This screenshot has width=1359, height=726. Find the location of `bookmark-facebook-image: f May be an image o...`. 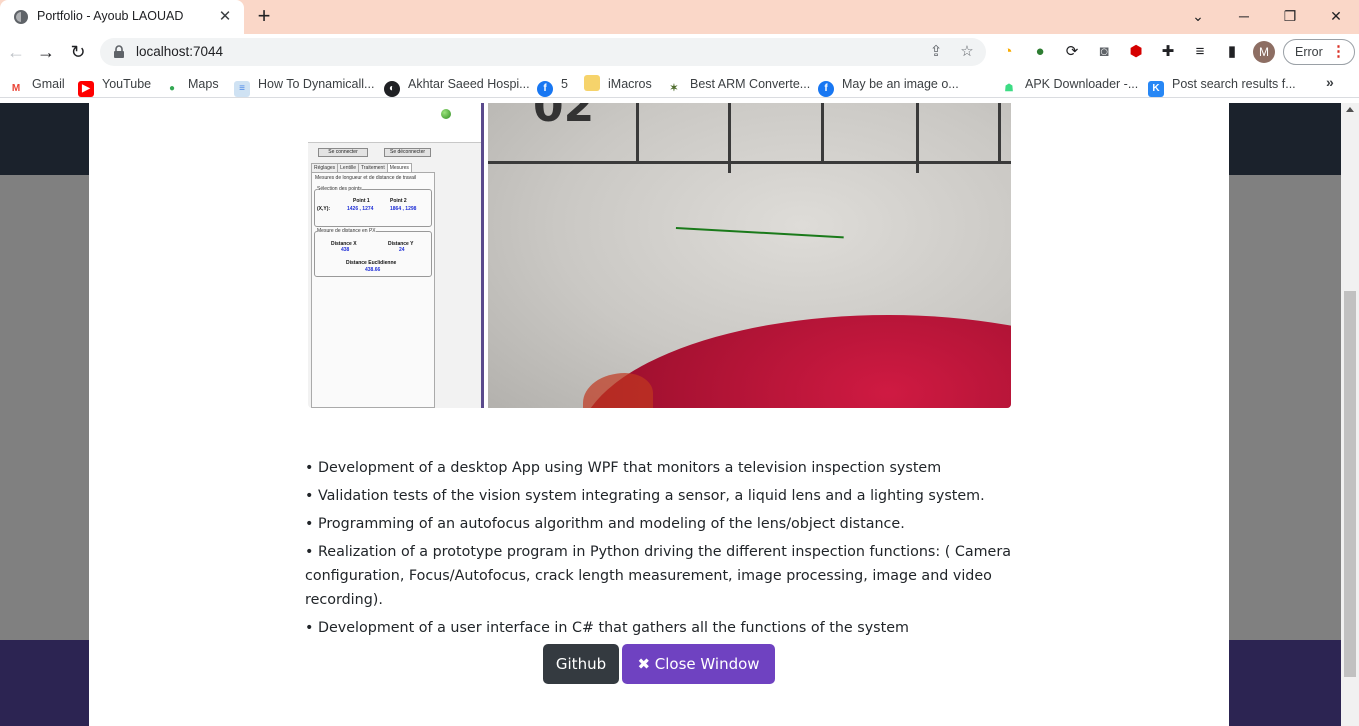

bookmark-facebook-image: f May be an image o... is located at coordinates (888, 86).